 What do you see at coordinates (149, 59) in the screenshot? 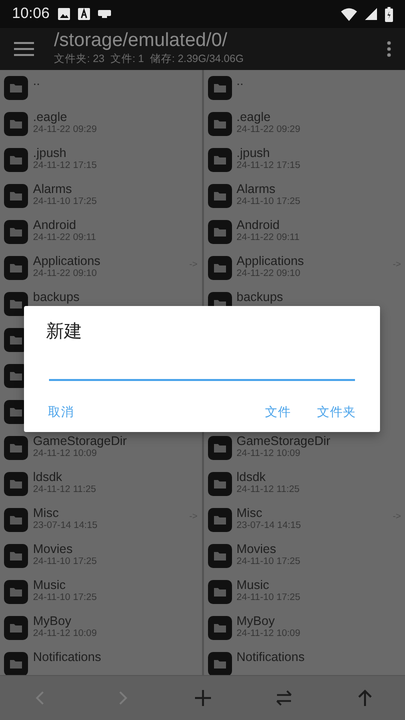
I see `storage-summary: 文件夹: 23 文件: 1 储存: 2.39G/34.06G` at bounding box center [149, 59].